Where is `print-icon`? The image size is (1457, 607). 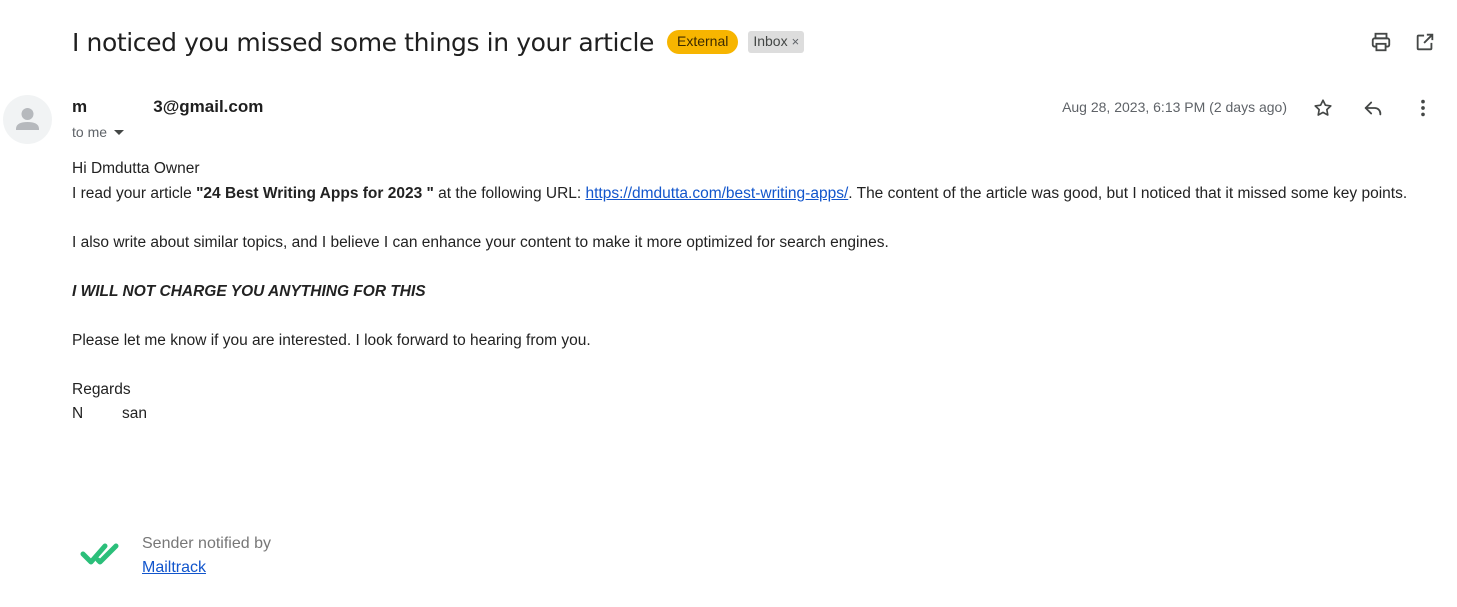
print-icon is located at coordinates (1381, 42).